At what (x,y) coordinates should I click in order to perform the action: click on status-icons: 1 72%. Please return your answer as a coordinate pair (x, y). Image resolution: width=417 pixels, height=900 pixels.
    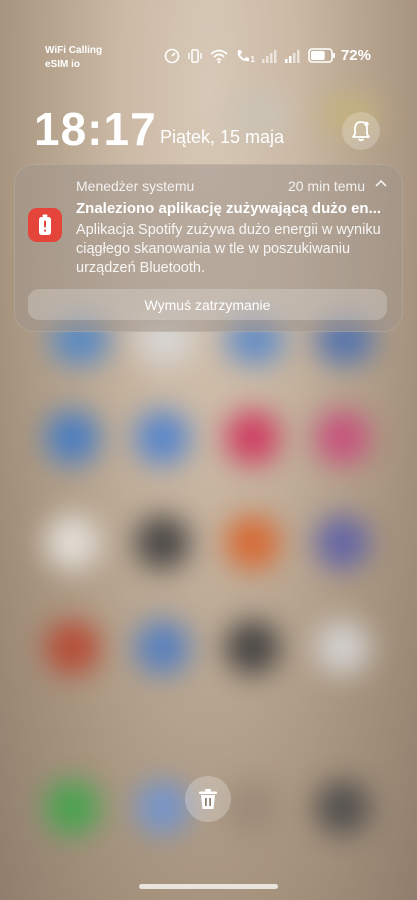
    Looking at the image, I should click on (267, 55).